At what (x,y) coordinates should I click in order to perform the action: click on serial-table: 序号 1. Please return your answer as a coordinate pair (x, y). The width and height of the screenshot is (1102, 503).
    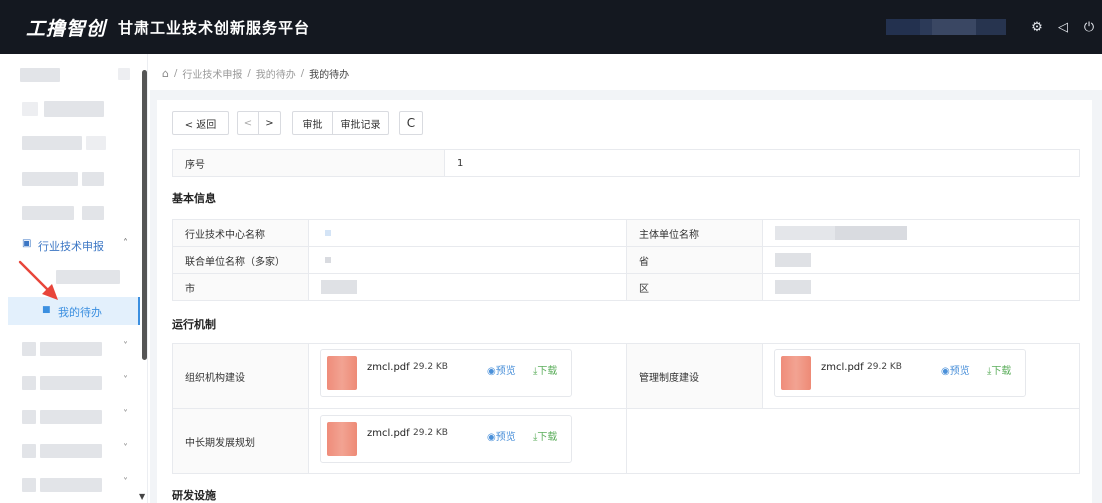
    Looking at the image, I should click on (626, 163).